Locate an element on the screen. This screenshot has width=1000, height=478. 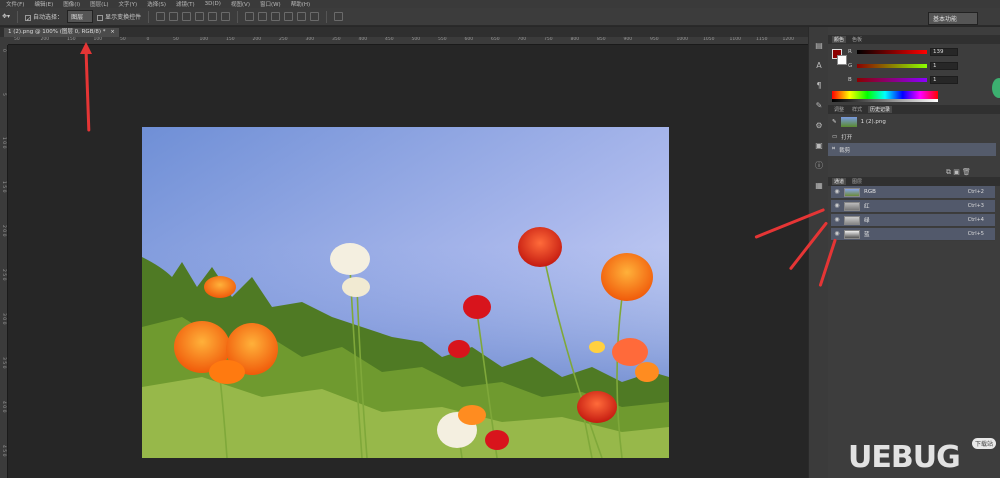
show-transform-label: 显示变换控件 is located at coordinates (123, 17).